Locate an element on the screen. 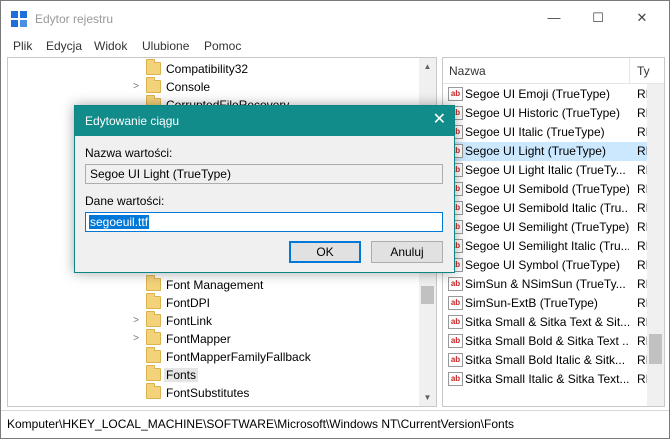 This screenshot has width=670, height=439. list-item: ab Segoe UI Symbol (TrueType) RI is located at coordinates (553, 265).